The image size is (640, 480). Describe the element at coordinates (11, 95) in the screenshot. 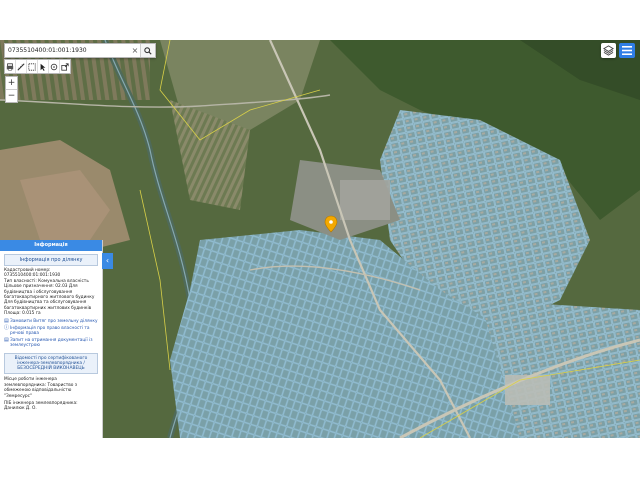

I see `zoom-out-button: −` at that location.